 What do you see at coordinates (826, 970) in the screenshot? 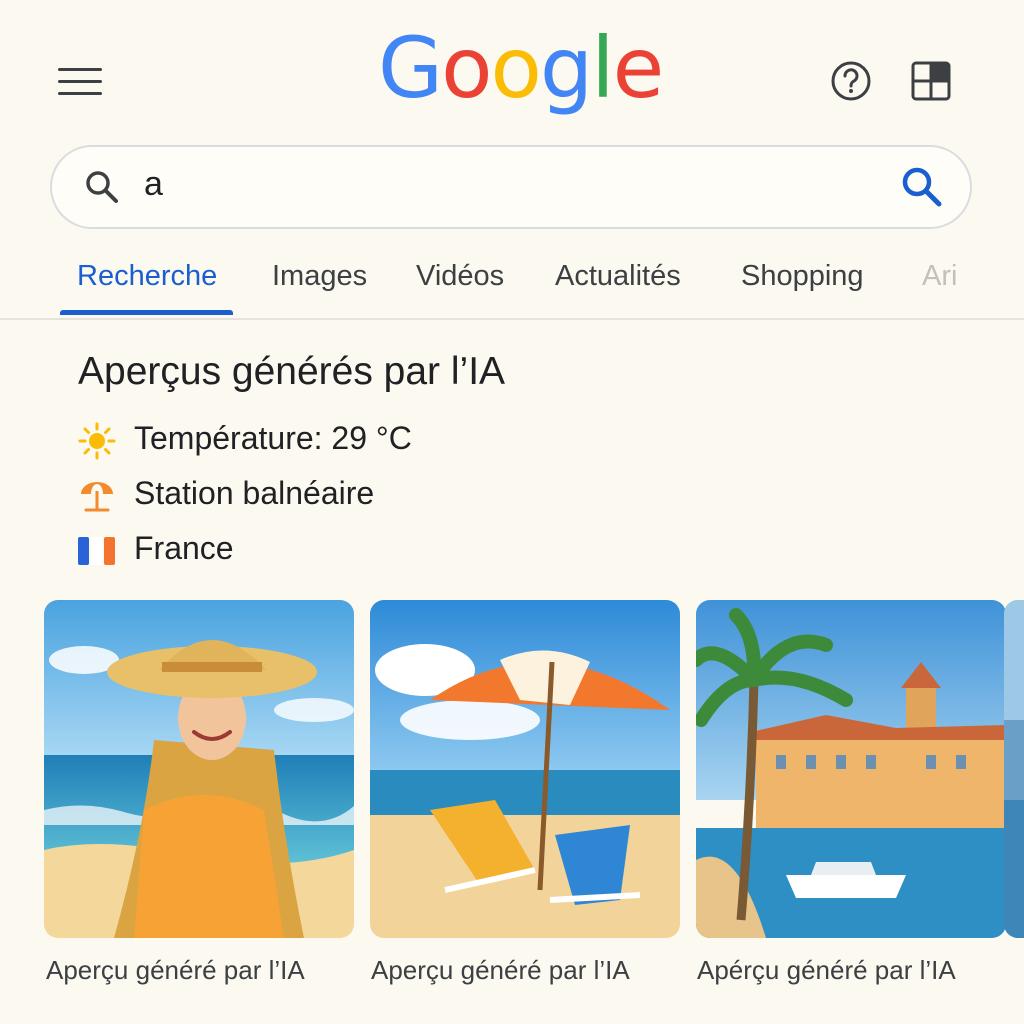
I see `image-caption: Apérçu généré par l’IA` at bounding box center [826, 970].